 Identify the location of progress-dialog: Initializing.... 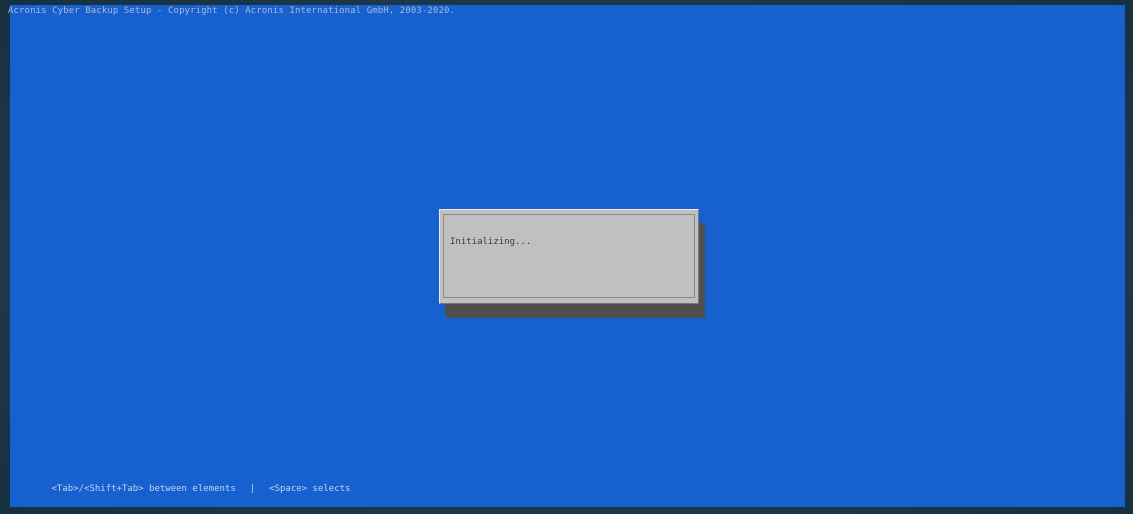
(569, 256).